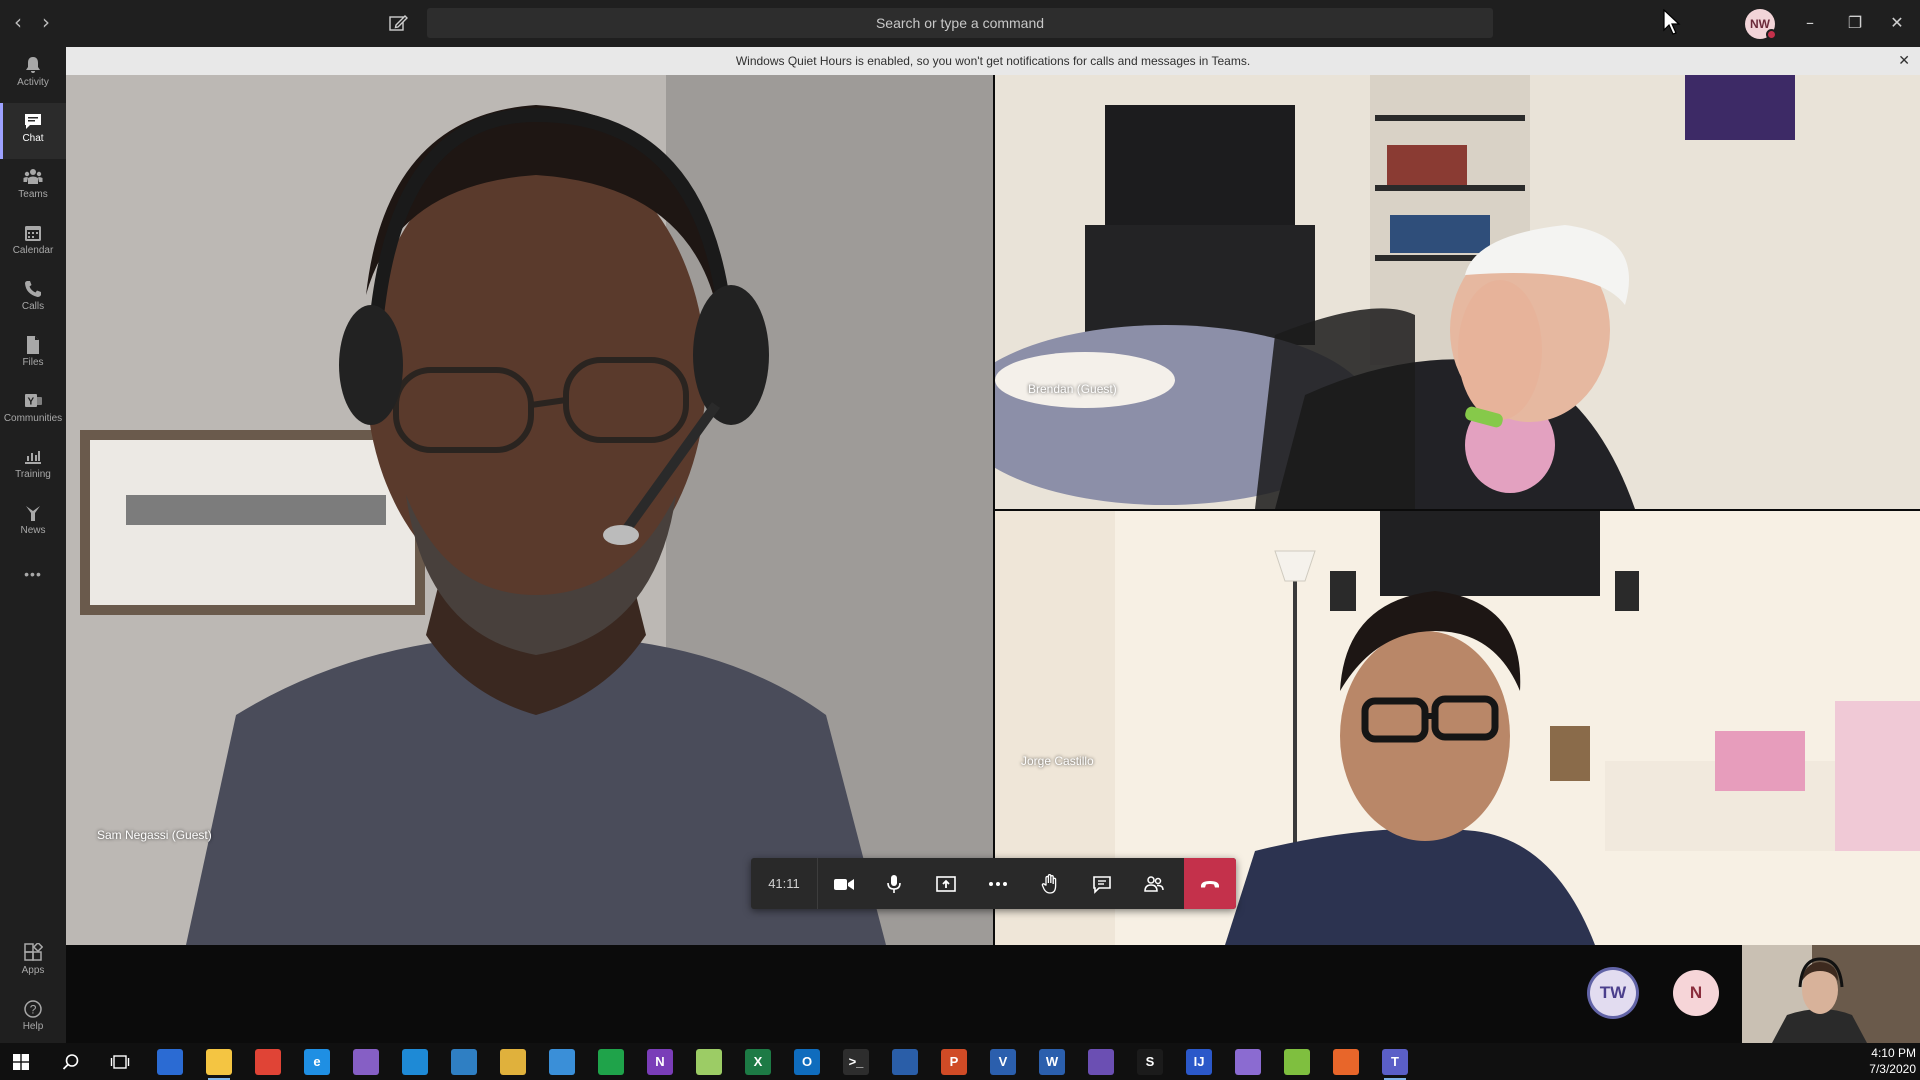  I want to click on raise-hand-button, so click(1050, 883).